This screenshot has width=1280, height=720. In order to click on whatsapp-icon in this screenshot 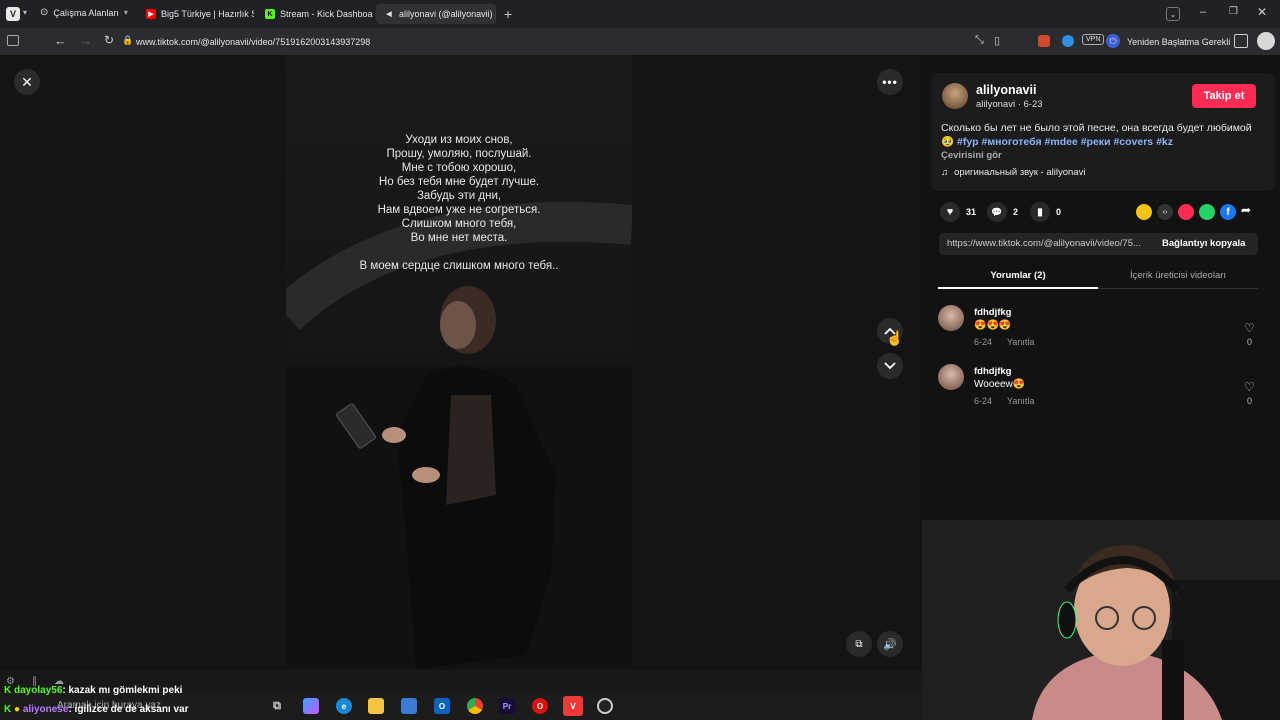, I will do `click(1207, 212)`.